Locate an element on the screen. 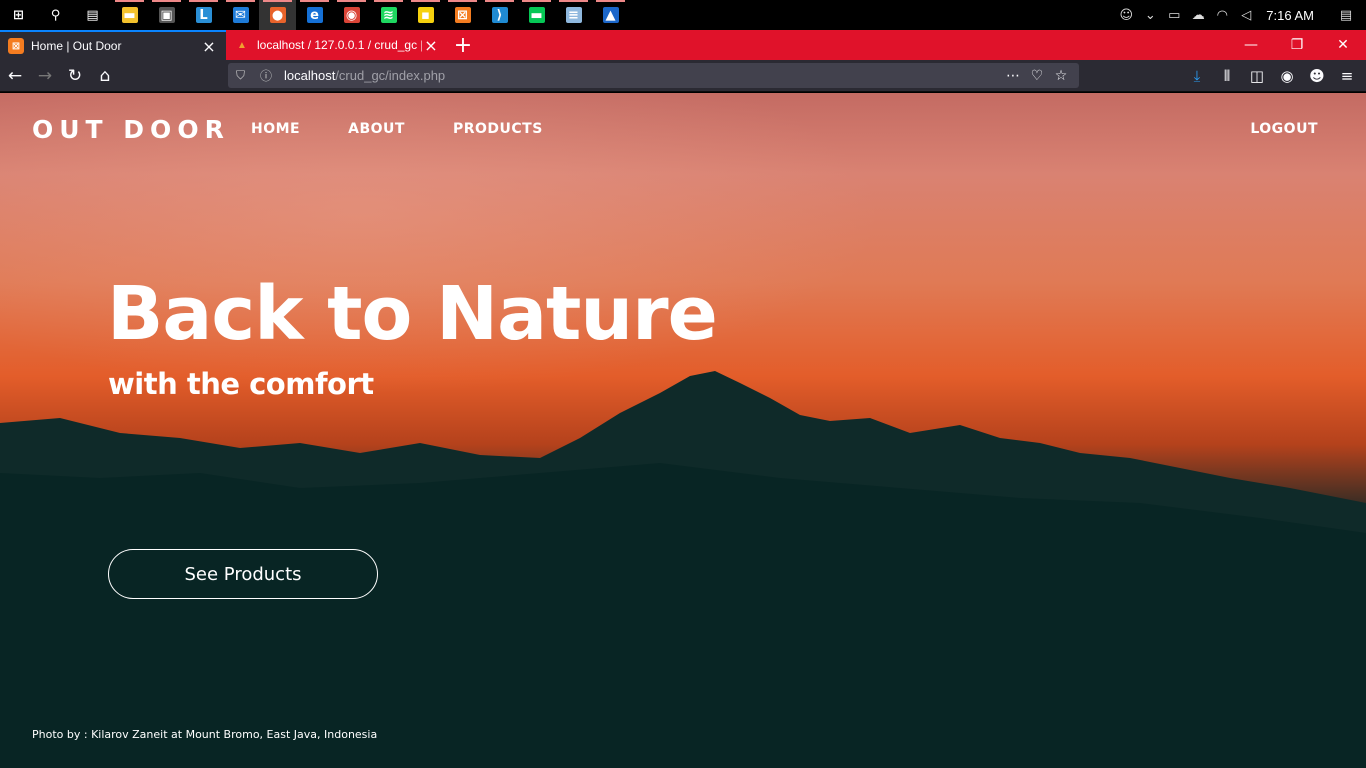  more-actions-icon: ⋯ is located at coordinates (1013, 76).